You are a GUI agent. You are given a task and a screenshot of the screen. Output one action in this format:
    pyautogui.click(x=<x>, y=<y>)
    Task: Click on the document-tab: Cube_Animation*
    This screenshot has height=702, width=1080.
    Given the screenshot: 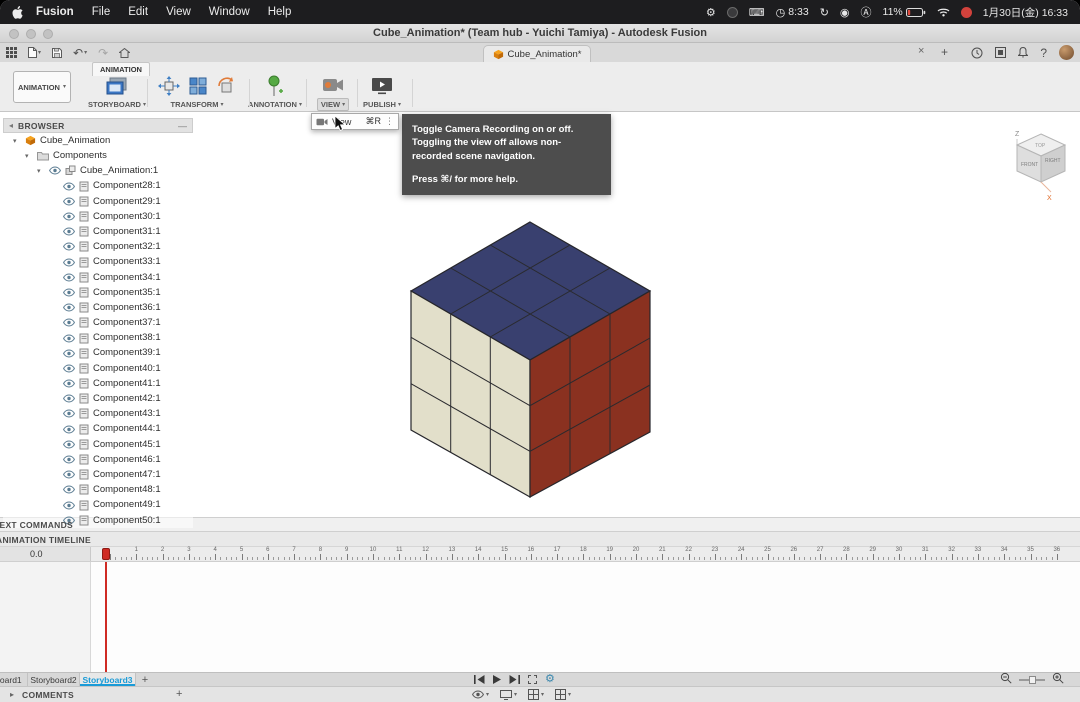 What is the action you would take?
    pyautogui.click(x=537, y=53)
    